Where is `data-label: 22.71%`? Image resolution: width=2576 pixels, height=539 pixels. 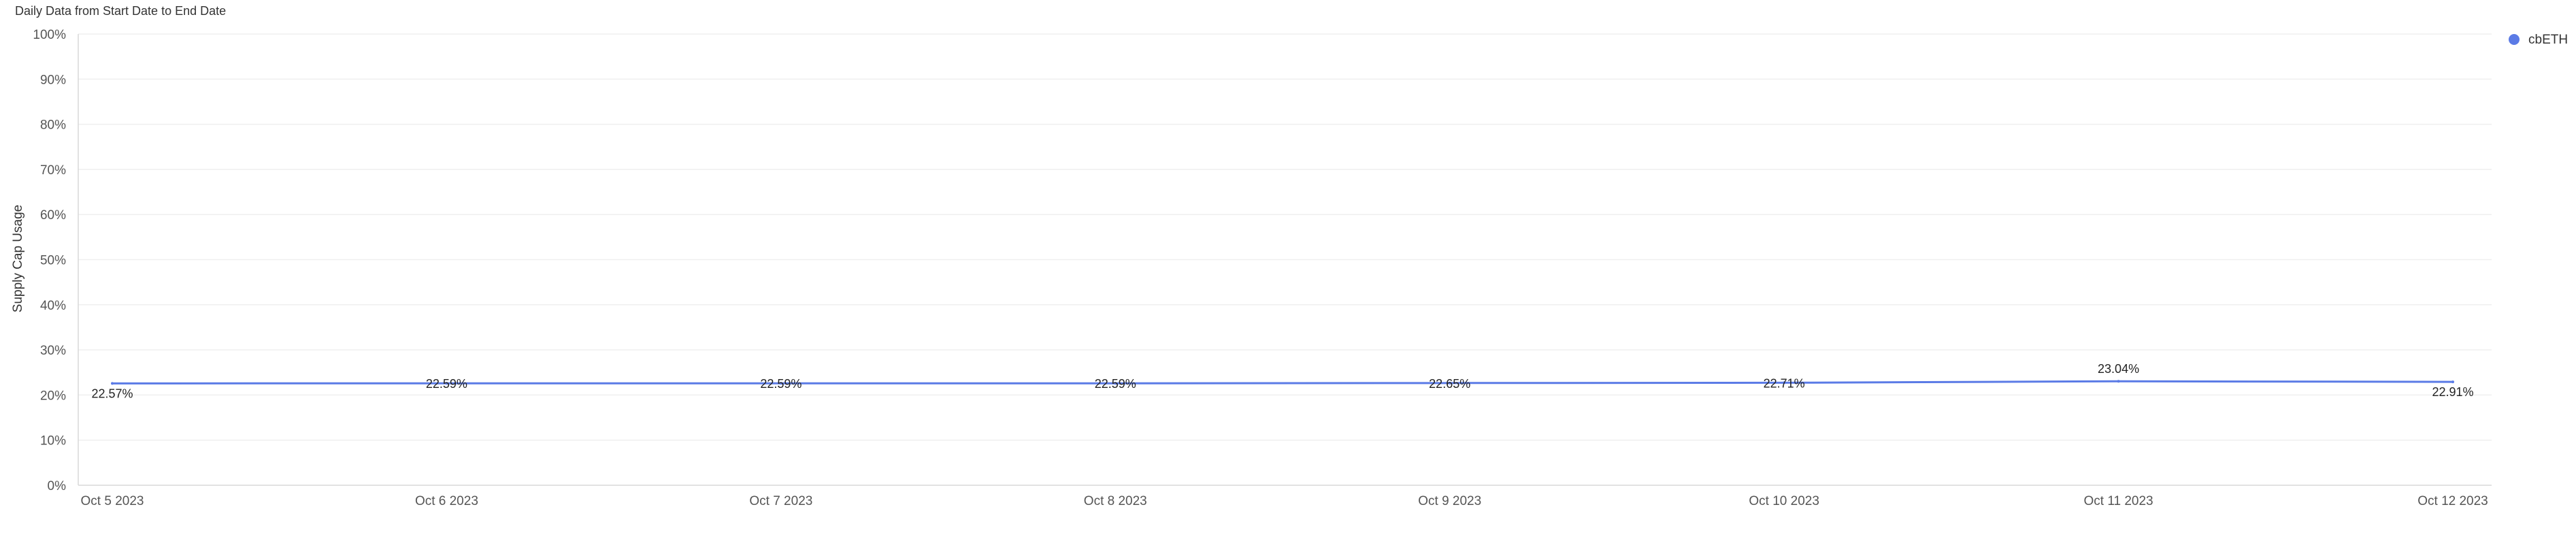 data-label: 22.71% is located at coordinates (1785, 383).